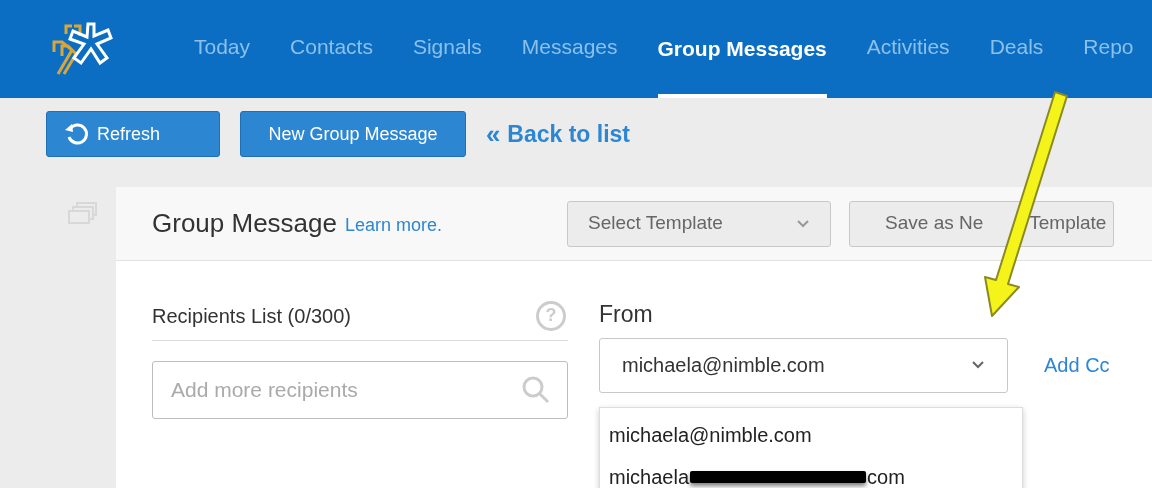 The width and height of the screenshot is (1152, 488). Describe the element at coordinates (811, 435) in the screenshot. I see `dropdown-option: michaela@nimble.com` at that location.